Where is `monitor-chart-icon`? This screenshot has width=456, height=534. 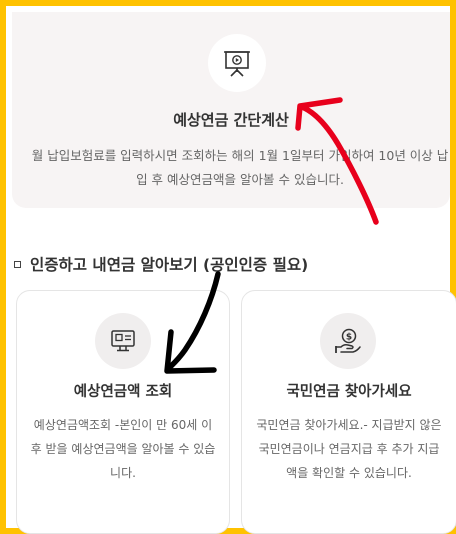 monitor-chart-icon is located at coordinates (123, 341).